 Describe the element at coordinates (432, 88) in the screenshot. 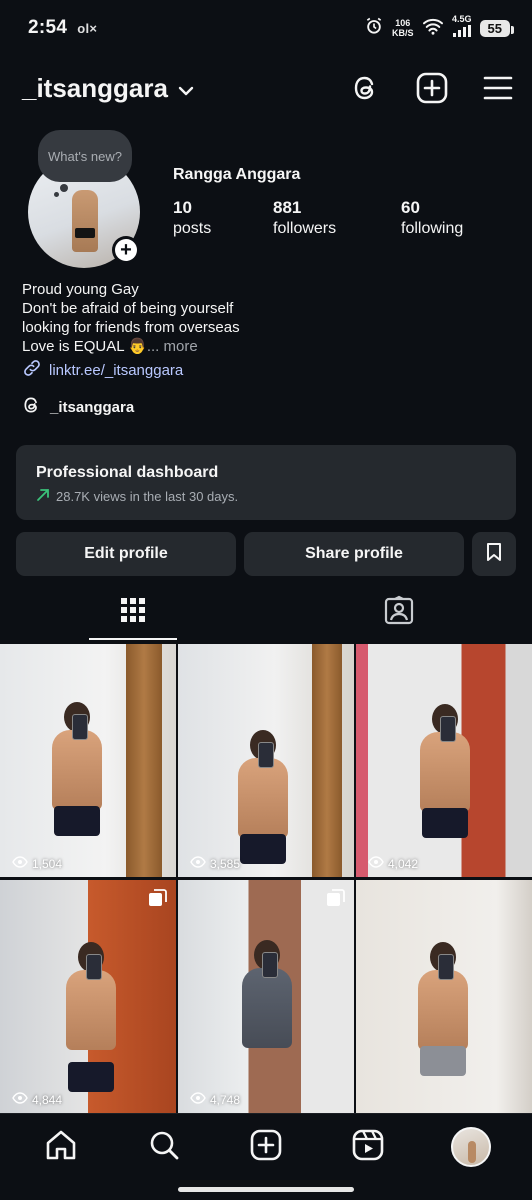

I see `create-post-icon` at that location.